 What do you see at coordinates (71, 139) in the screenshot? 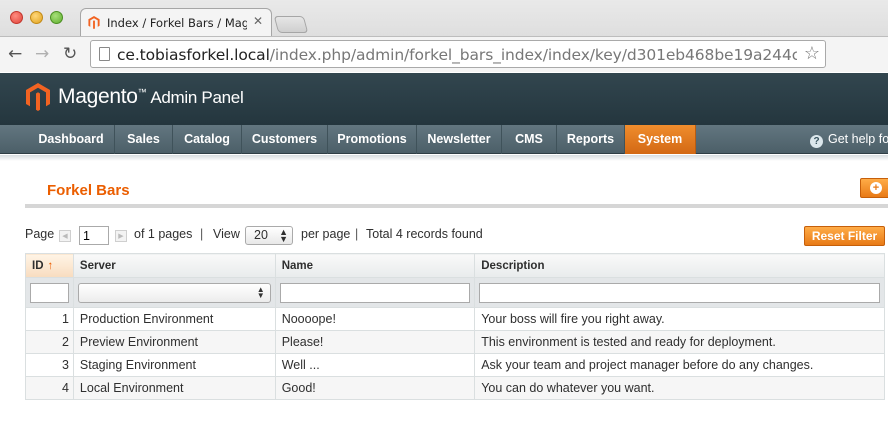
I see `nav-item-dashboard: Dashboard` at bounding box center [71, 139].